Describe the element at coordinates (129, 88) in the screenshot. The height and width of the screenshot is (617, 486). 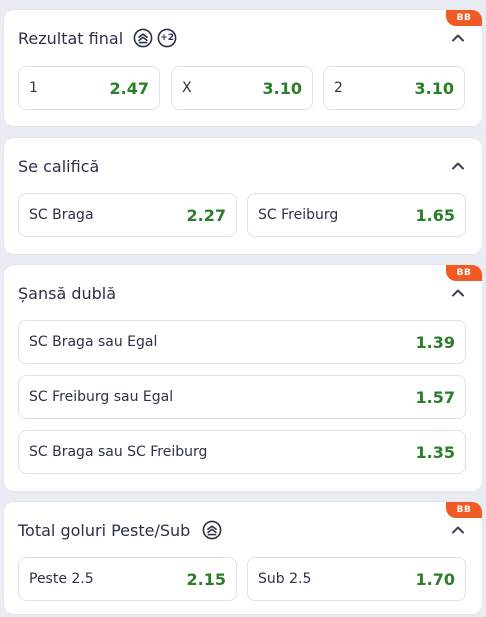
I see `outcome-odd: 2.47` at that location.